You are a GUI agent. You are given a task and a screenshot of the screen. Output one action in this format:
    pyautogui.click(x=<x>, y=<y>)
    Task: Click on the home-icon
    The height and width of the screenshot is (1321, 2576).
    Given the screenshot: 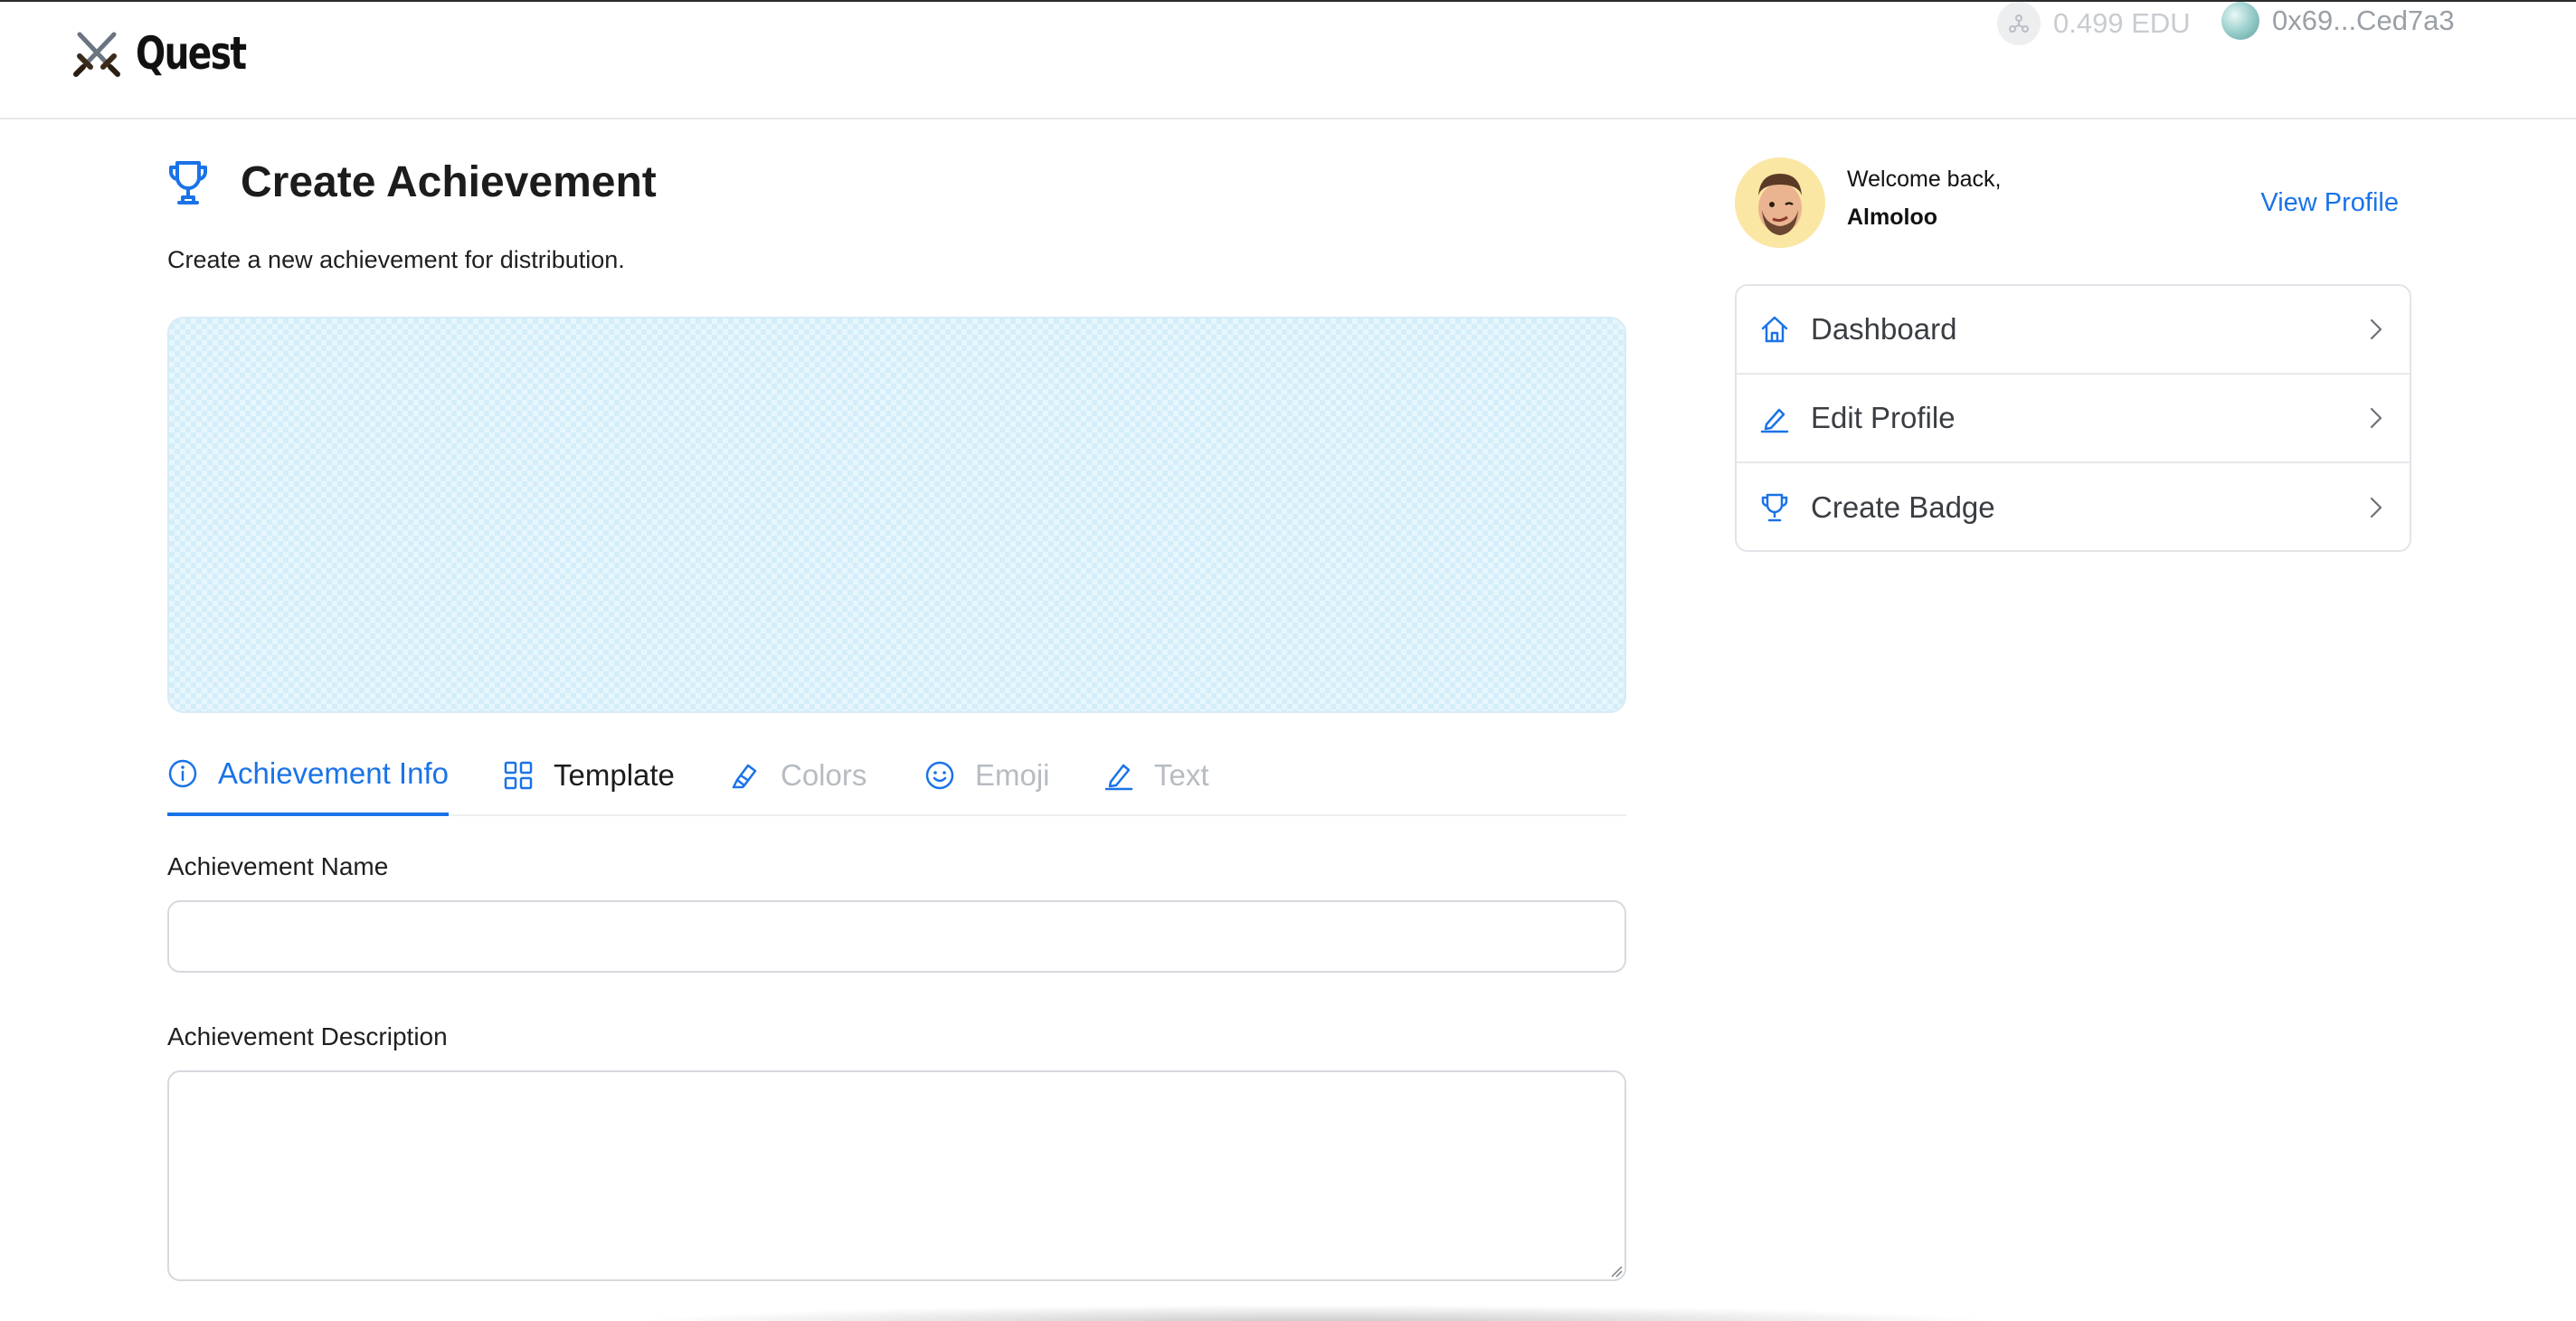 What is the action you would take?
    pyautogui.click(x=1775, y=329)
    